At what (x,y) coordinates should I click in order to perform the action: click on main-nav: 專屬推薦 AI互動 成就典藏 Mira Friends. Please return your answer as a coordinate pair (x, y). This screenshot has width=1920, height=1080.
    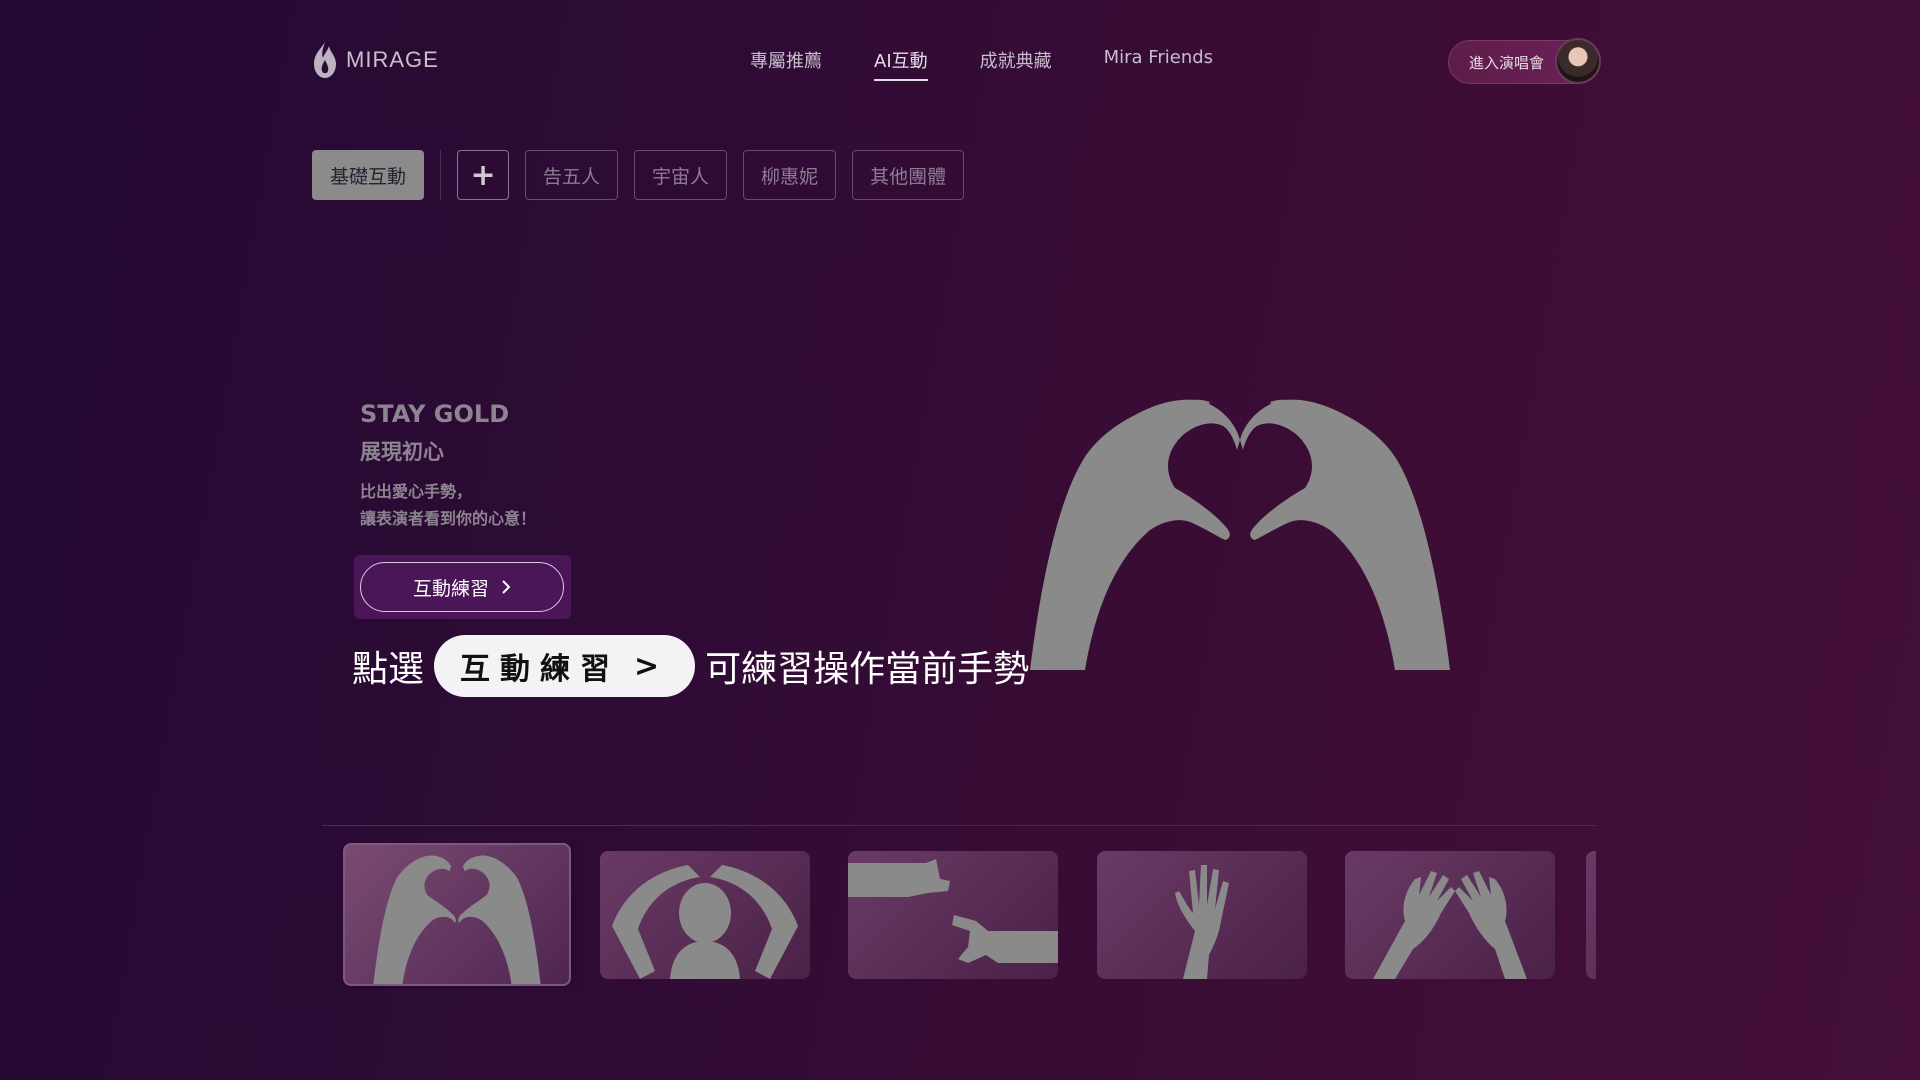
    Looking at the image, I should click on (981, 64).